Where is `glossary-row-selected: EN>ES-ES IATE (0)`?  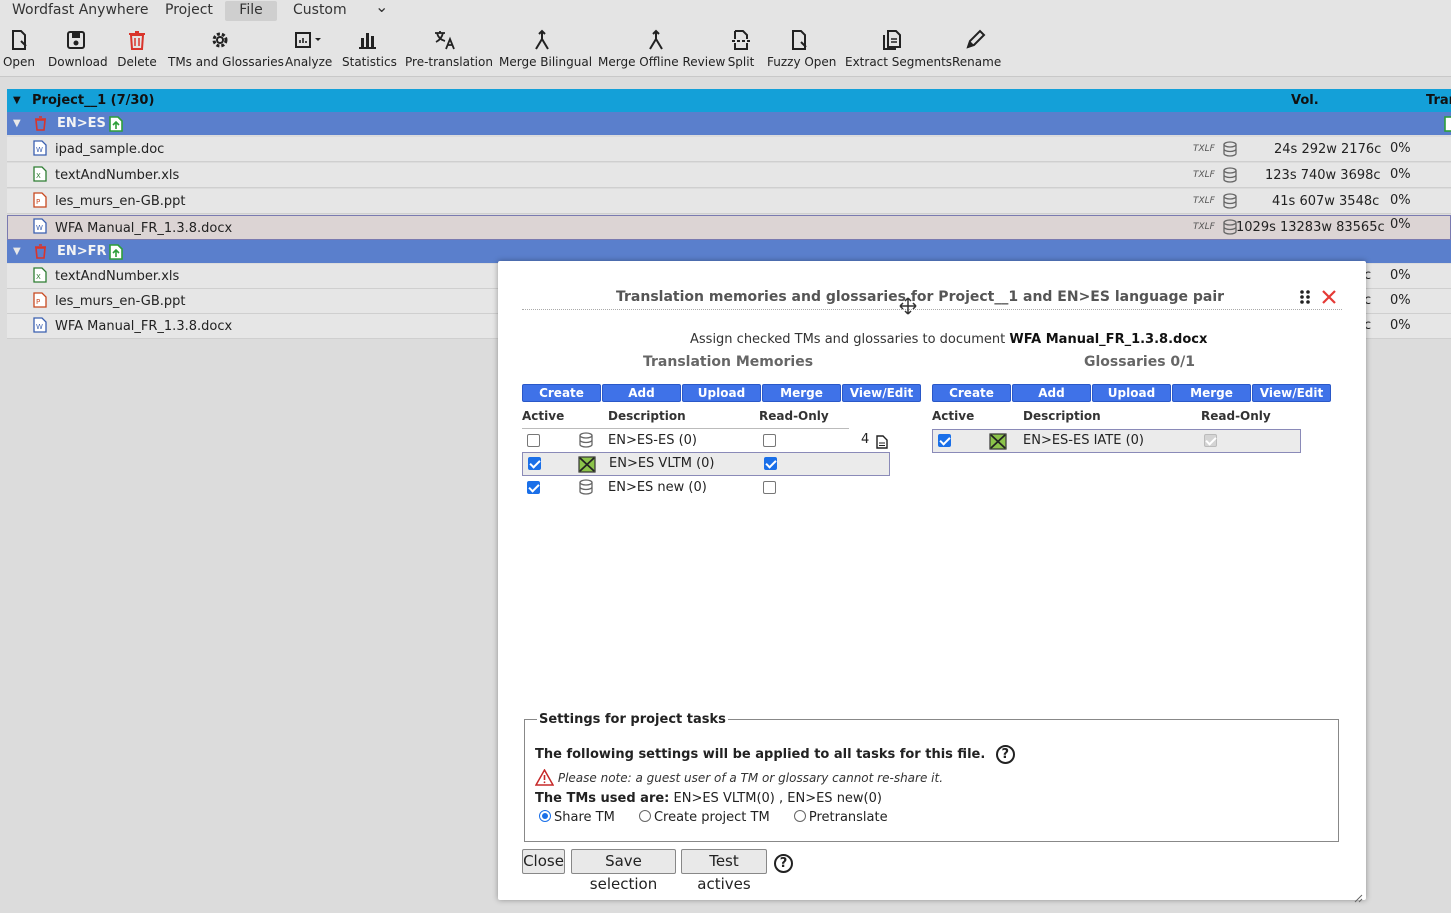
glossary-row-selected: EN>ES-ES IATE (0) is located at coordinates (1116, 441).